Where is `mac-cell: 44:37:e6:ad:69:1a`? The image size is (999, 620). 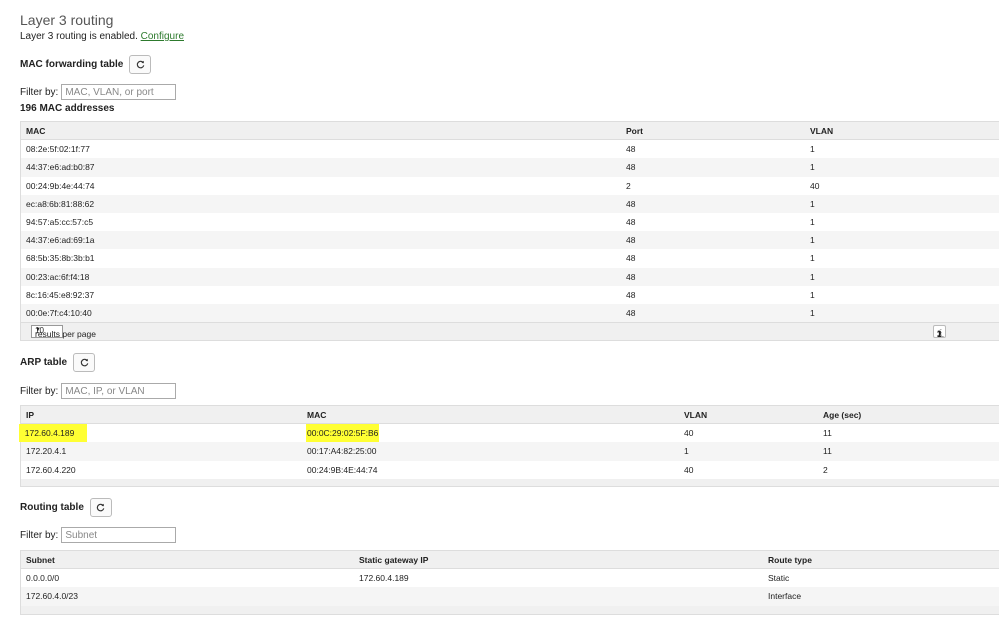 mac-cell: 44:37:e6:ad:69:1a is located at coordinates (60, 240).